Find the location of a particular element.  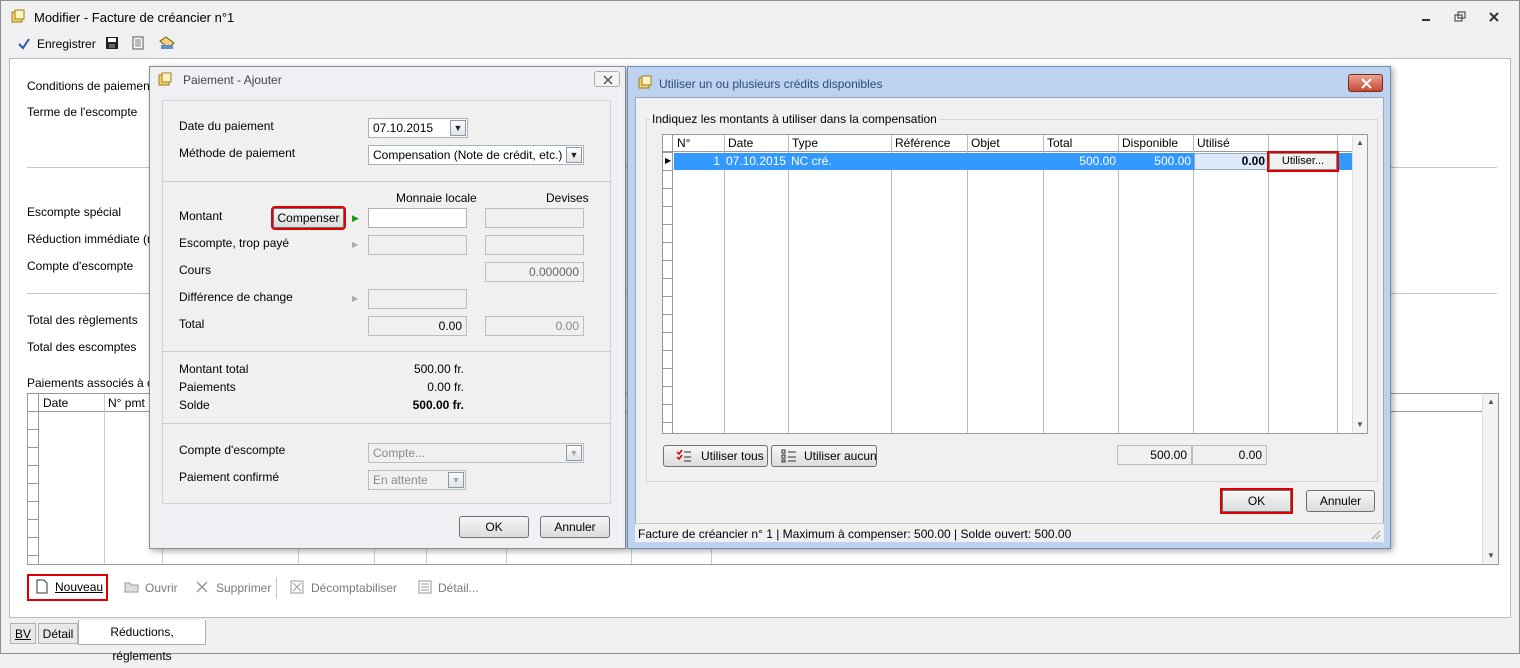

supprimer-button: Supprimer is located at coordinates (233, 588).